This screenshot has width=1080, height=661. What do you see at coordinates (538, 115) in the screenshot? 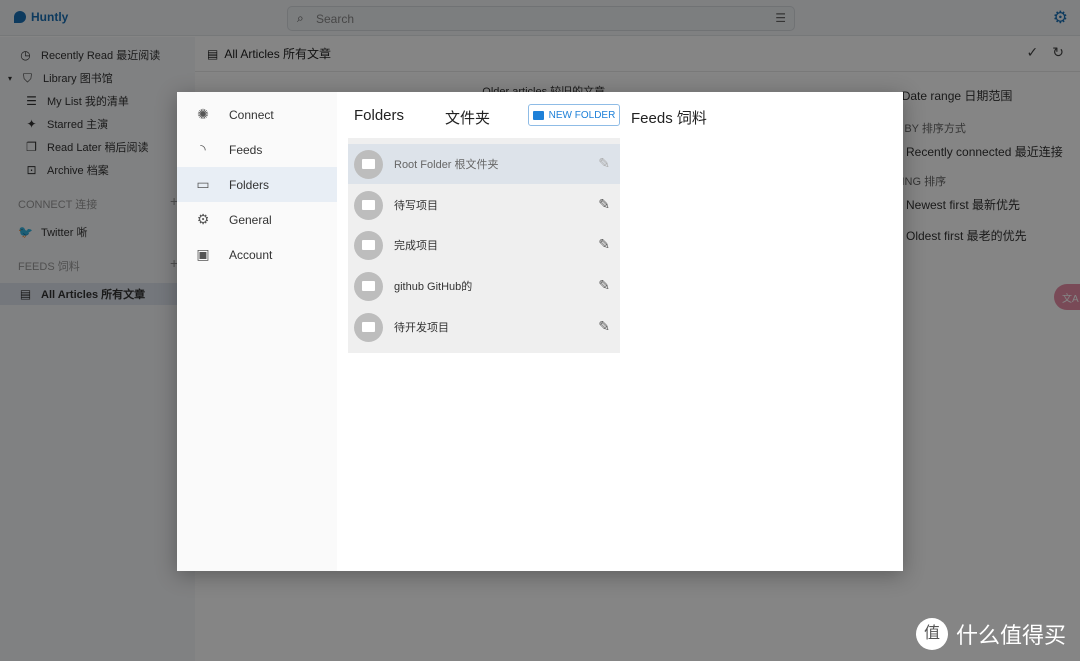
I see `new-folder-icon` at bounding box center [538, 115].